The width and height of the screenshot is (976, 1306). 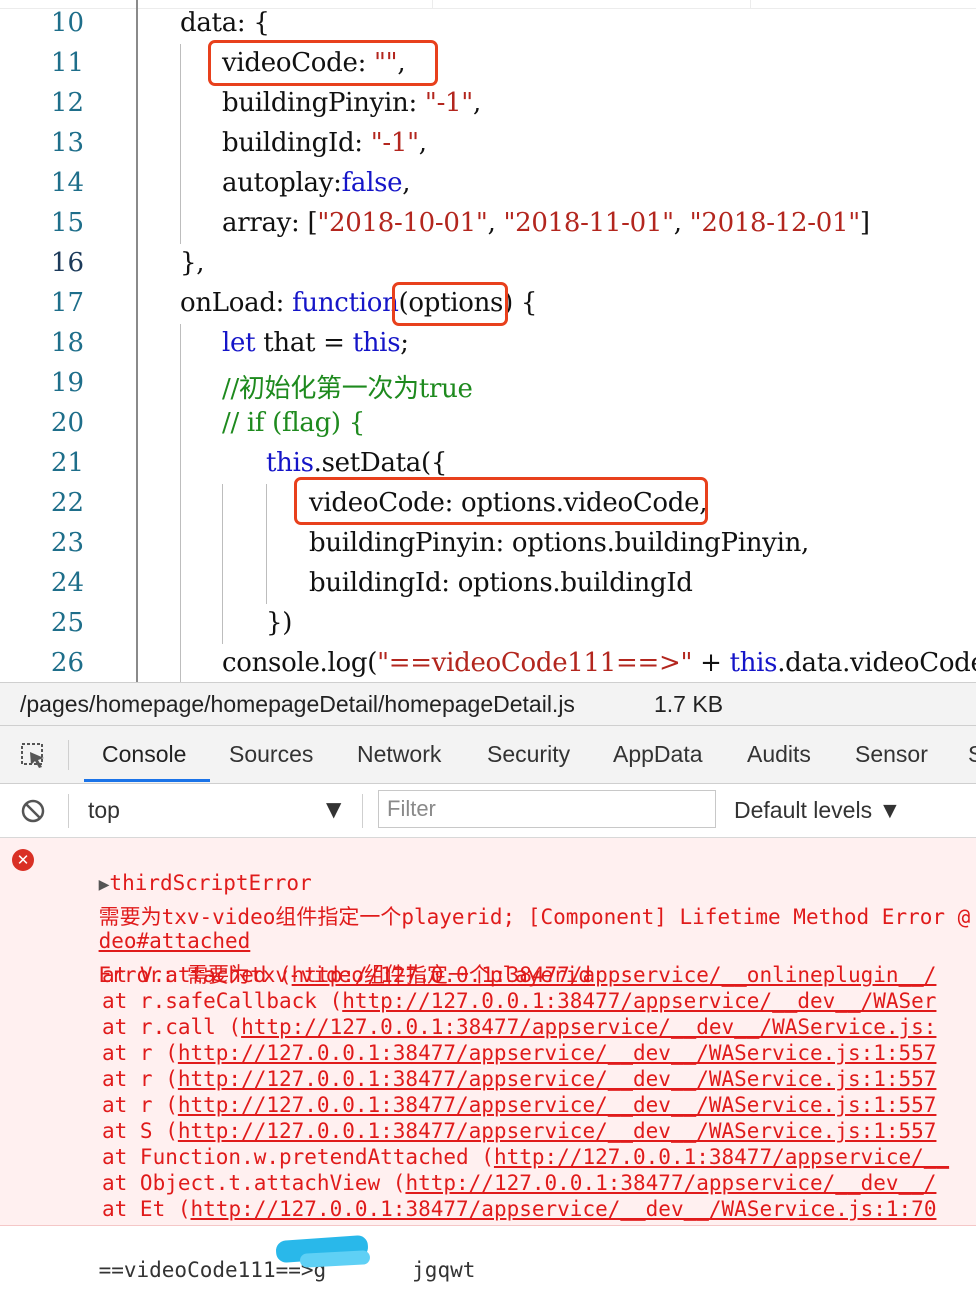 What do you see at coordinates (721, 1157) in the screenshot?
I see `stack-frame-url: http://127.0.0.1:38477/appservice/__` at bounding box center [721, 1157].